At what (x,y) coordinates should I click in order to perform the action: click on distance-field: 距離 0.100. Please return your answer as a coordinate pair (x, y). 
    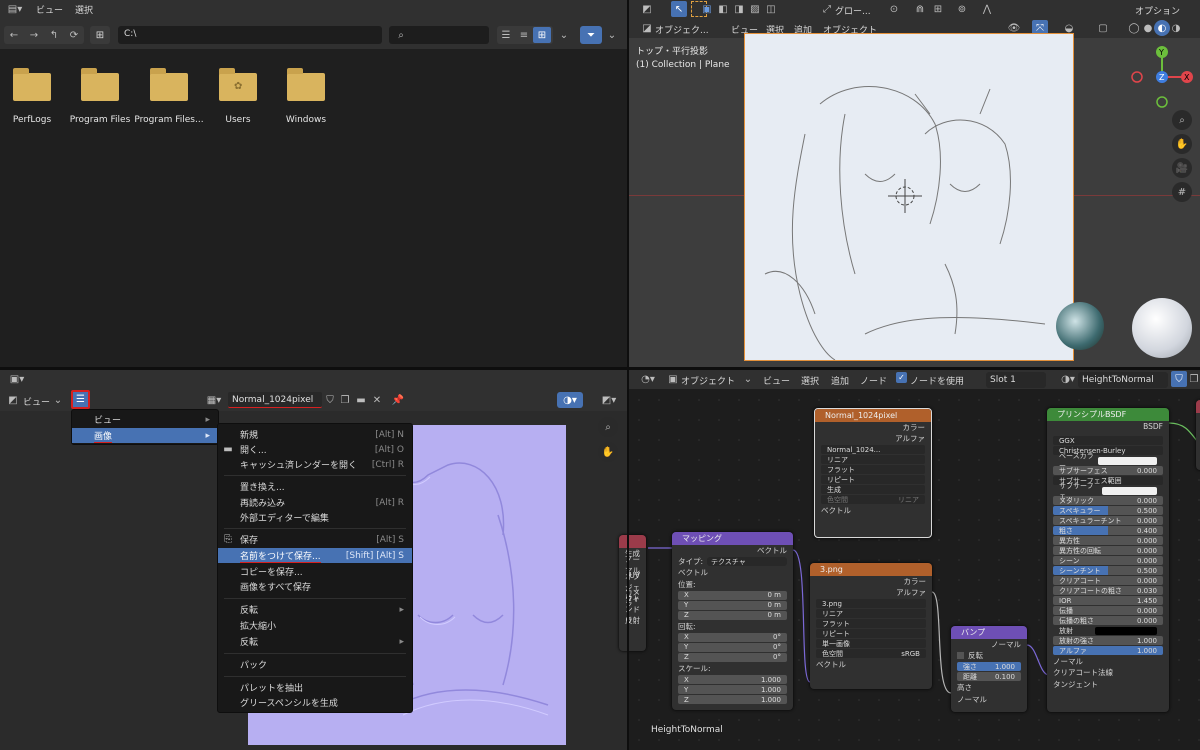
    Looking at the image, I should click on (989, 677).